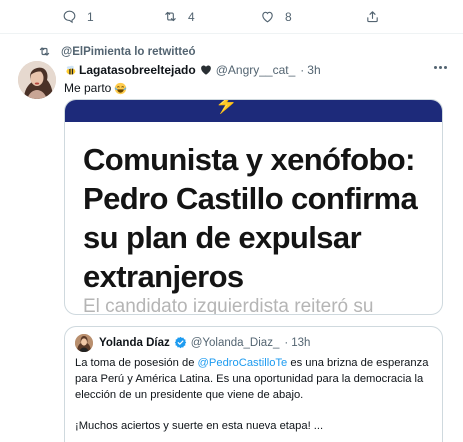 This screenshot has height=442, width=463. What do you see at coordinates (128, 51) in the screenshot?
I see `retweet-context-text: @ElPimienta lo retwitteó` at bounding box center [128, 51].